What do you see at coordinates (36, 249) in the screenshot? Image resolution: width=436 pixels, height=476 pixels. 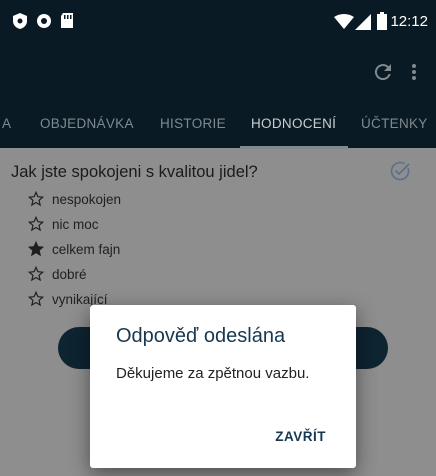 I see `star-filled-icon` at bounding box center [36, 249].